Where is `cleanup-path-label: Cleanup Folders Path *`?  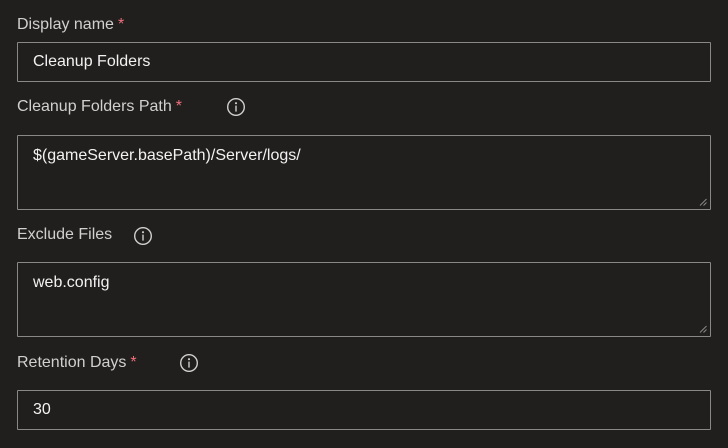 cleanup-path-label: Cleanup Folders Path * is located at coordinates (99, 107).